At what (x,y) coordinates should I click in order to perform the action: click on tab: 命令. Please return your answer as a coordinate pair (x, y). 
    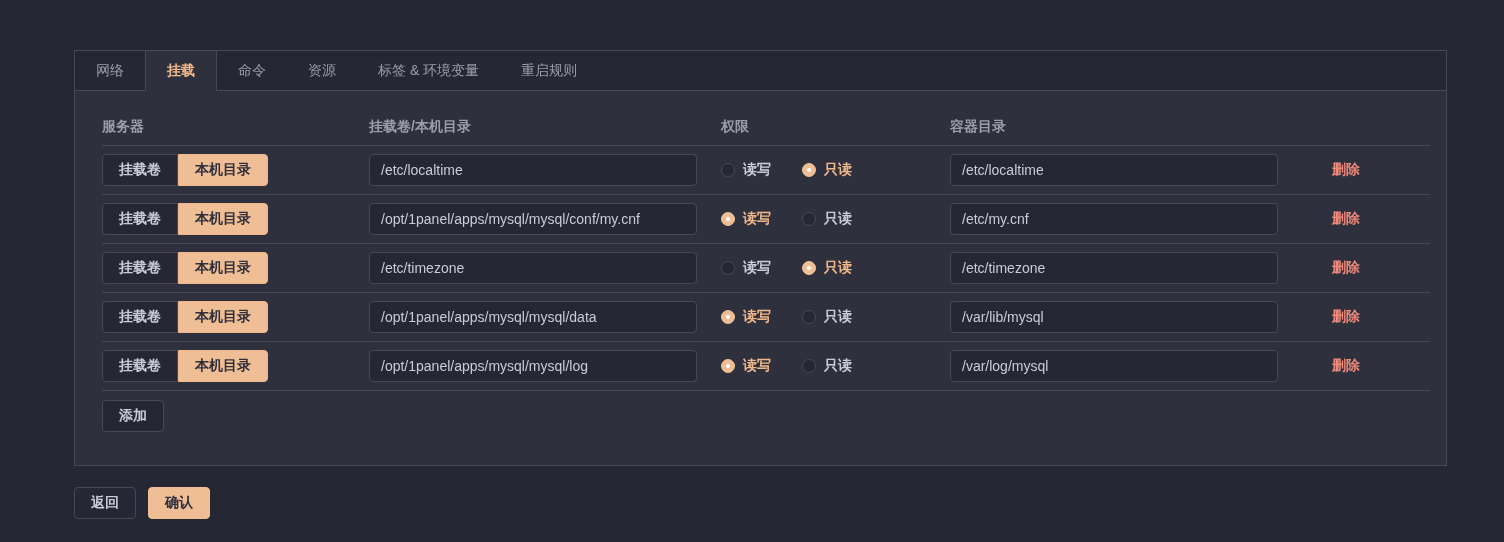
    Looking at the image, I should click on (252, 70).